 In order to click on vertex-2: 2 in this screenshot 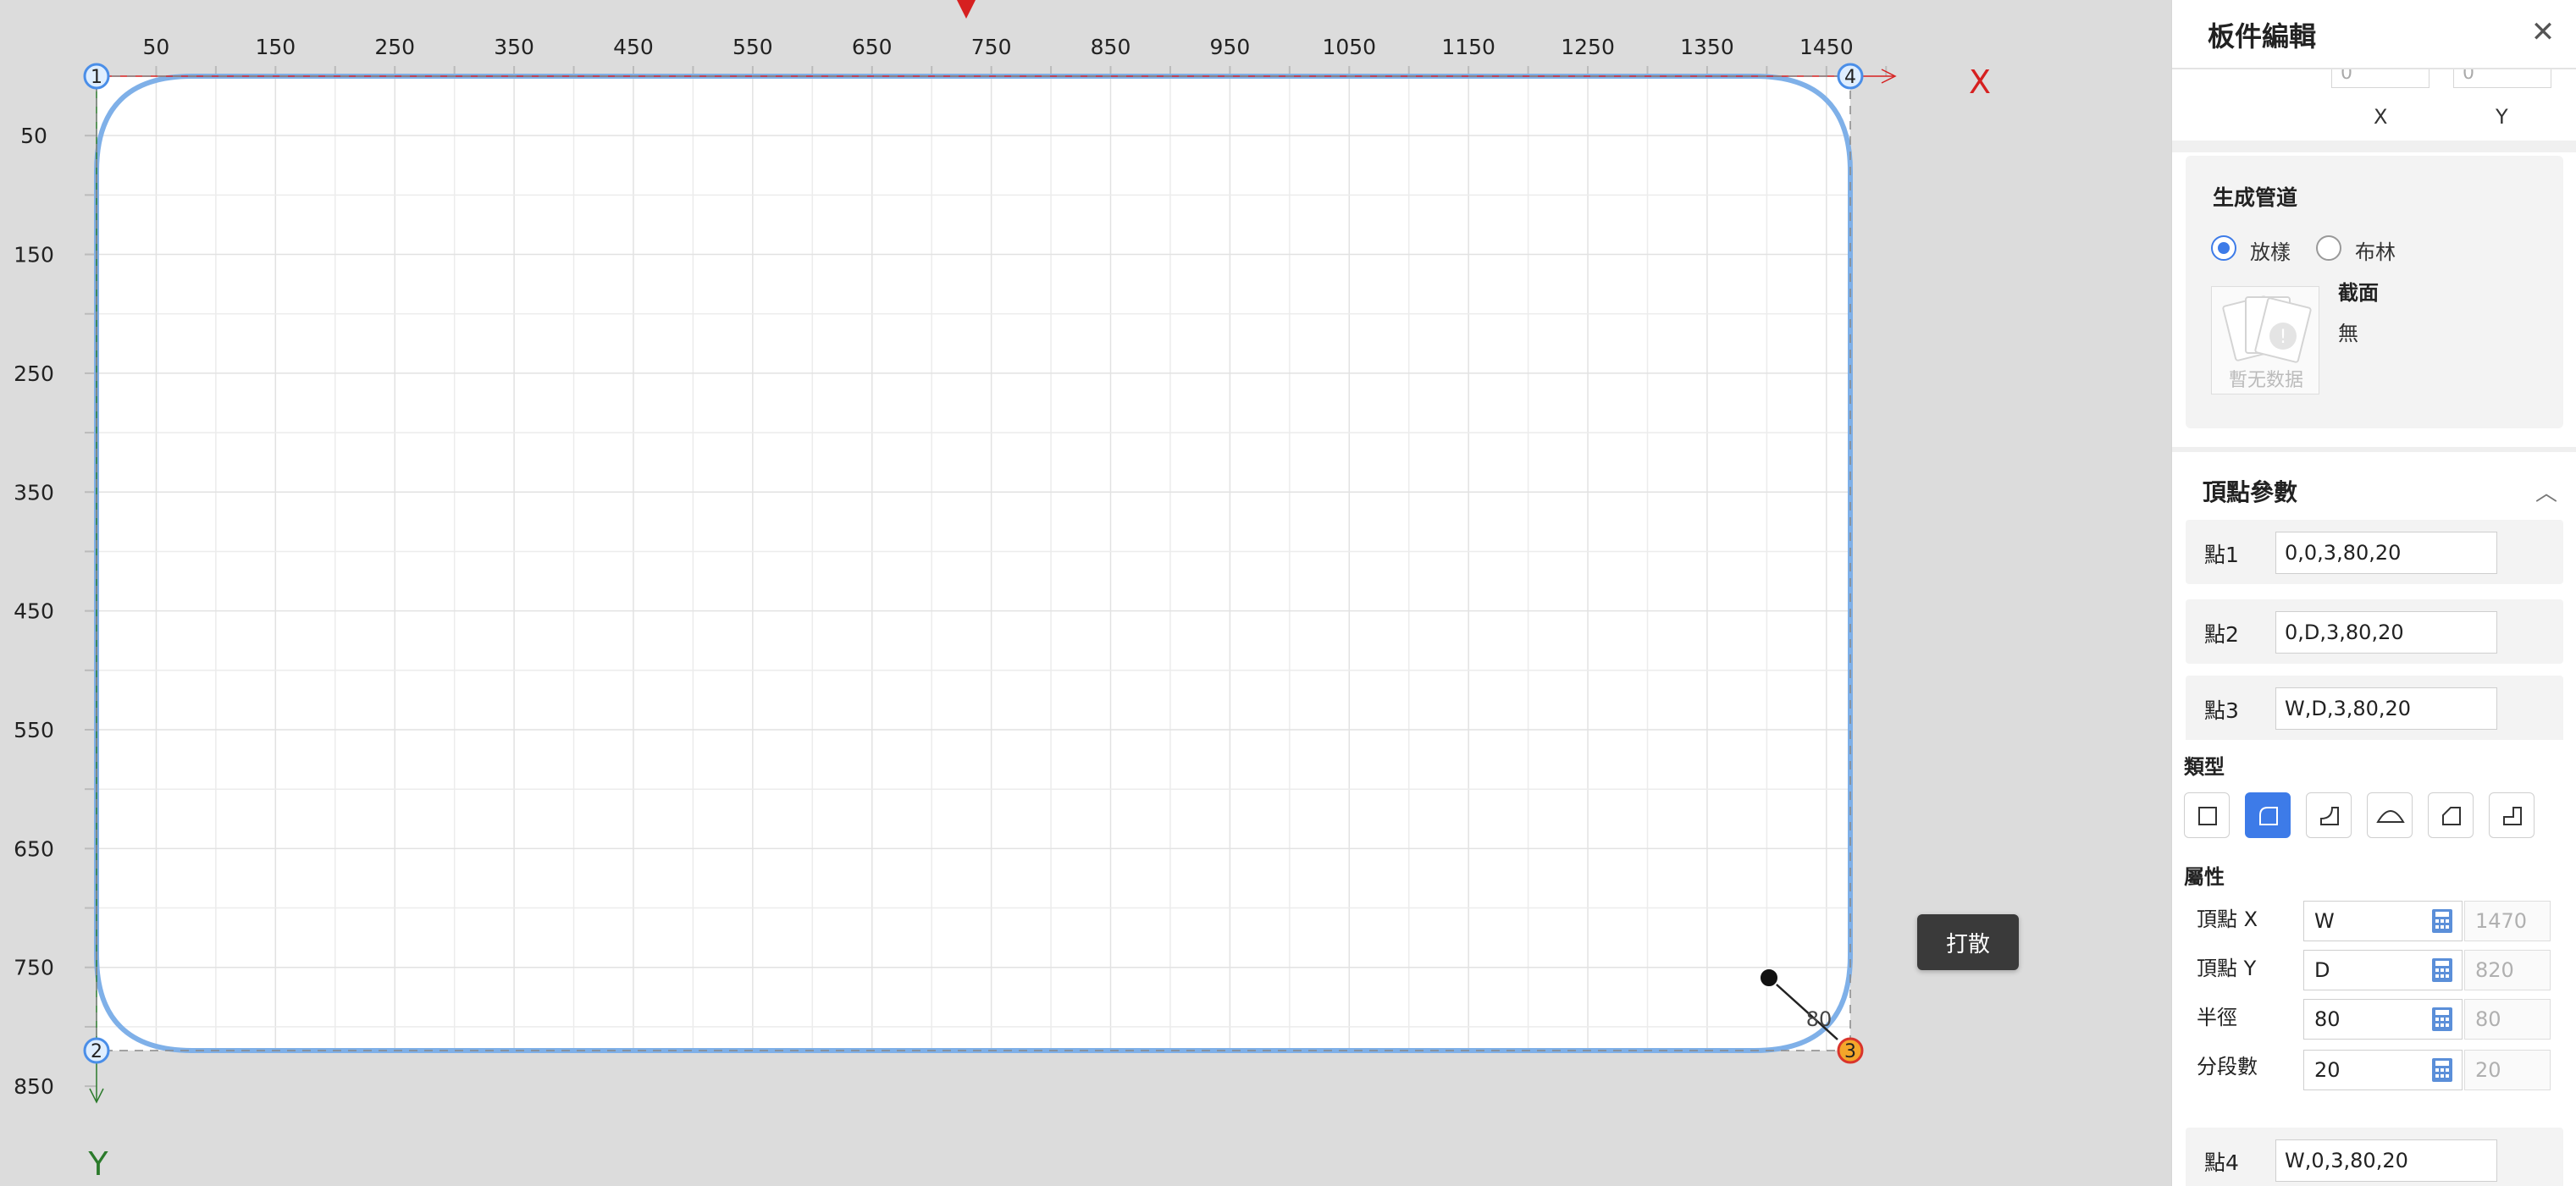, I will do `click(96, 1050)`.